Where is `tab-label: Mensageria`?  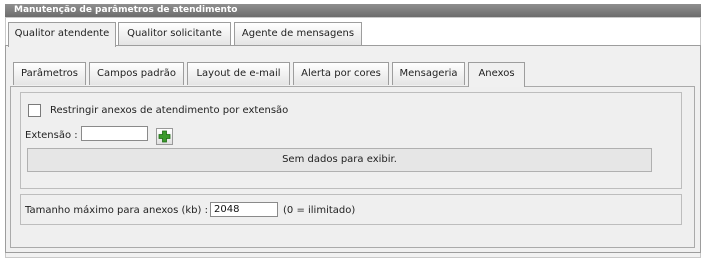
tab-label: Mensageria is located at coordinates (428, 73).